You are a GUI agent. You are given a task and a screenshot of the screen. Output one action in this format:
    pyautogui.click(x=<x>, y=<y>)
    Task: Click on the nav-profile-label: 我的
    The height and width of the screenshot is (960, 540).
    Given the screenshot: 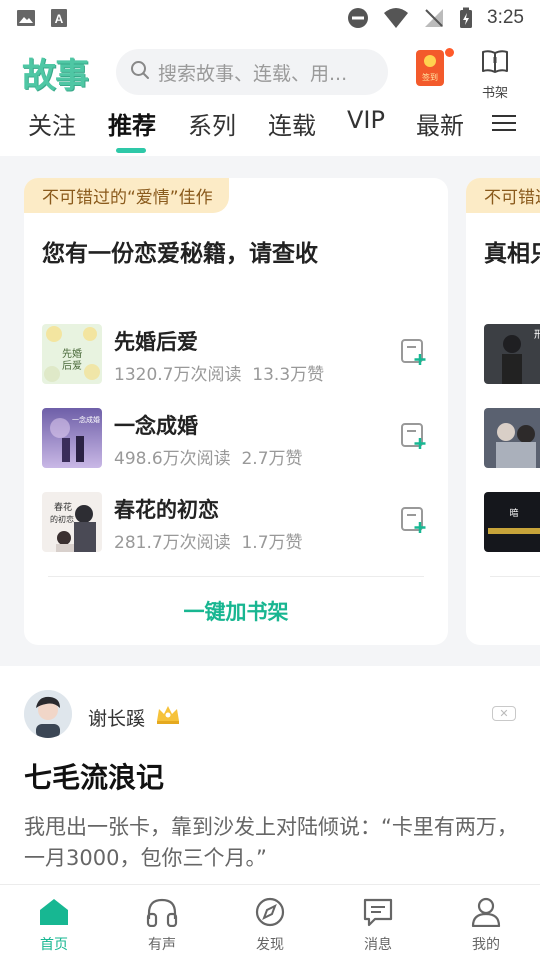 What is the action you would take?
    pyautogui.click(x=486, y=945)
    